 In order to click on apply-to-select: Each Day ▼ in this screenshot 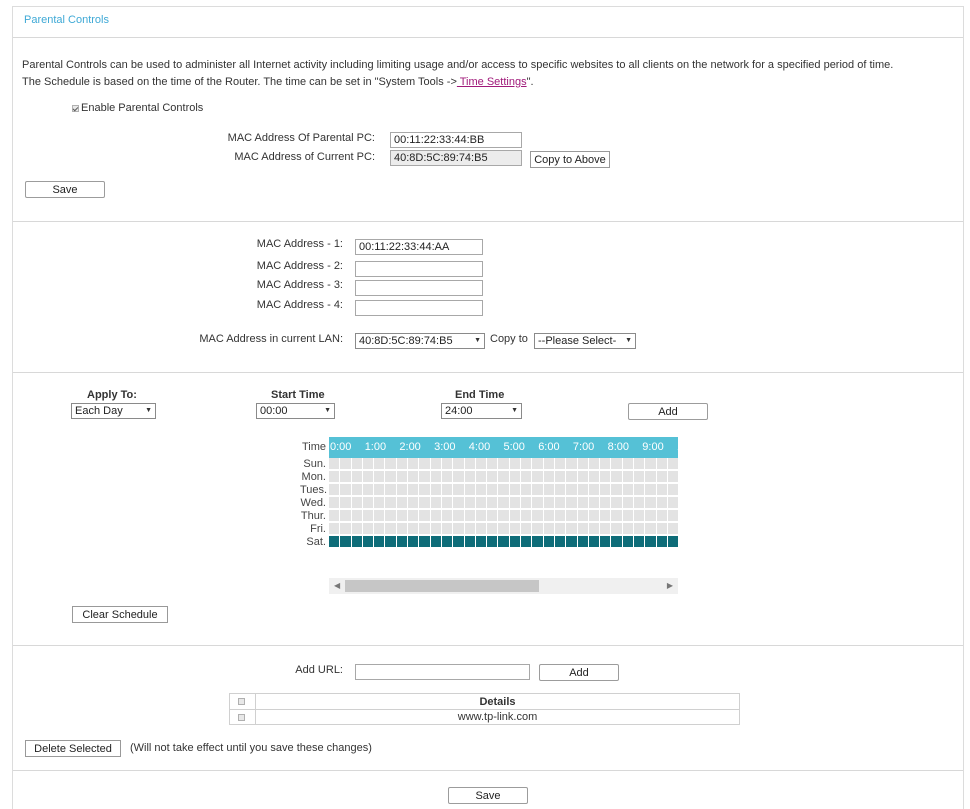, I will do `click(113, 411)`.